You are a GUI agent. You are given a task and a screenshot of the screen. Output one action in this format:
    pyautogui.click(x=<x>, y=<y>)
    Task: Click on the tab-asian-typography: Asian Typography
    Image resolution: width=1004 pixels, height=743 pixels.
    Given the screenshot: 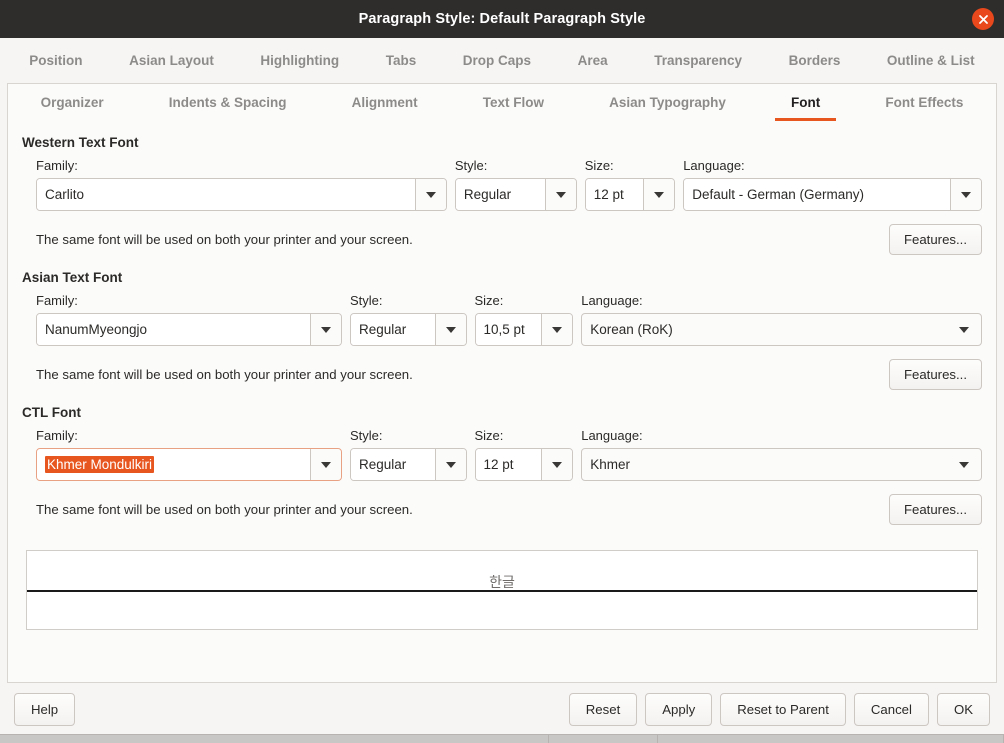 What is the action you would take?
    pyautogui.click(x=668, y=102)
    